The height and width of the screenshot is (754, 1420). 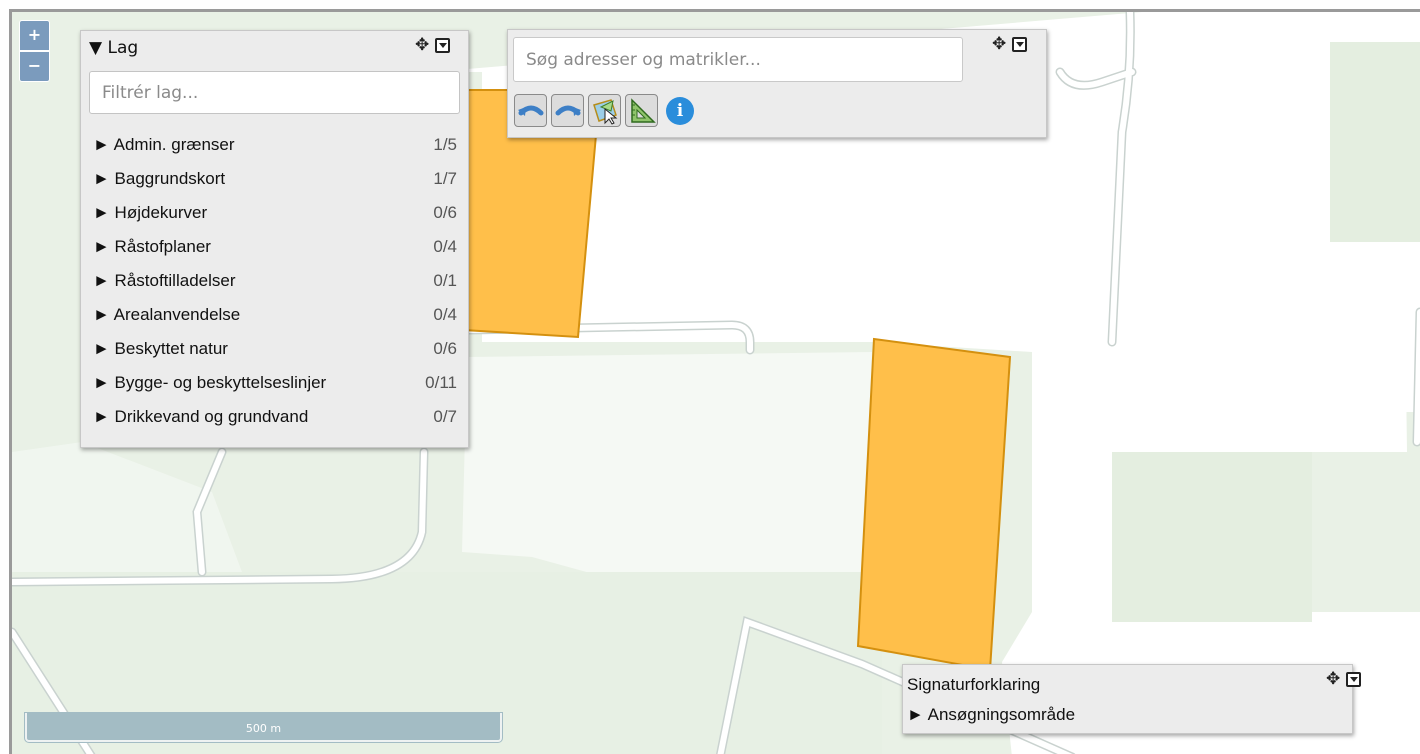 I want to click on layer-group-item: ► Drikkevand og grundvand 0/7, so click(x=275, y=424).